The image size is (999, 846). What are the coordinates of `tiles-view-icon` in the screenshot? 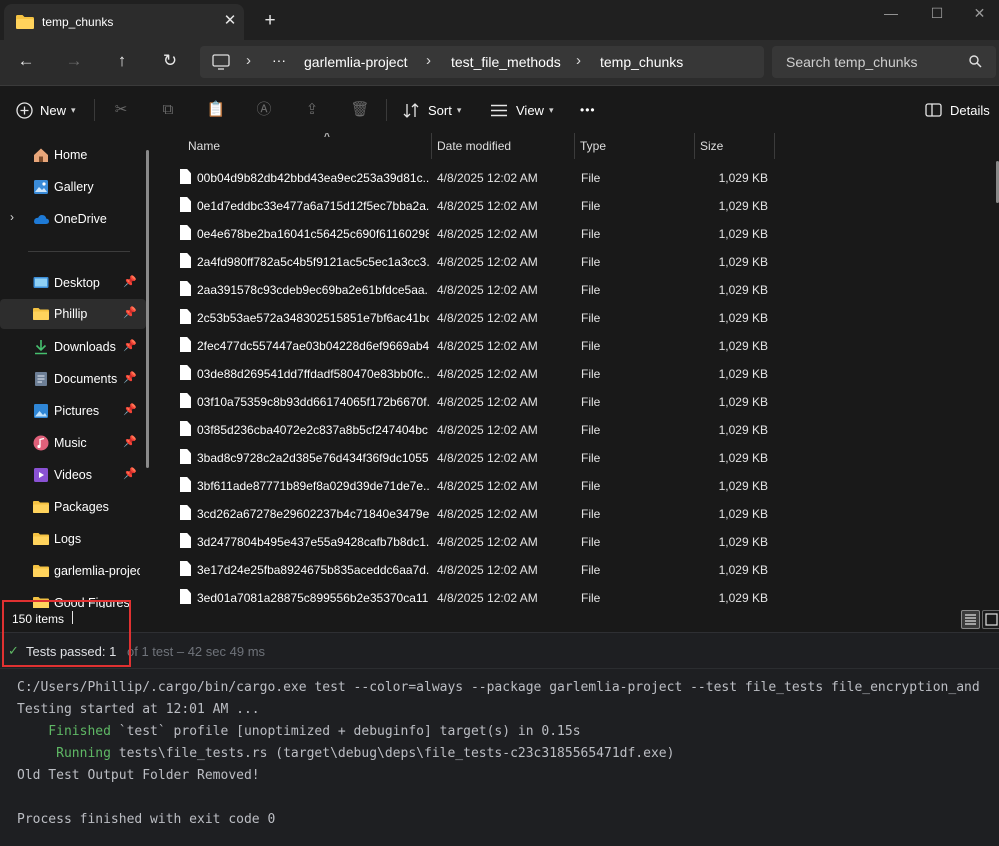 It's located at (991, 619).